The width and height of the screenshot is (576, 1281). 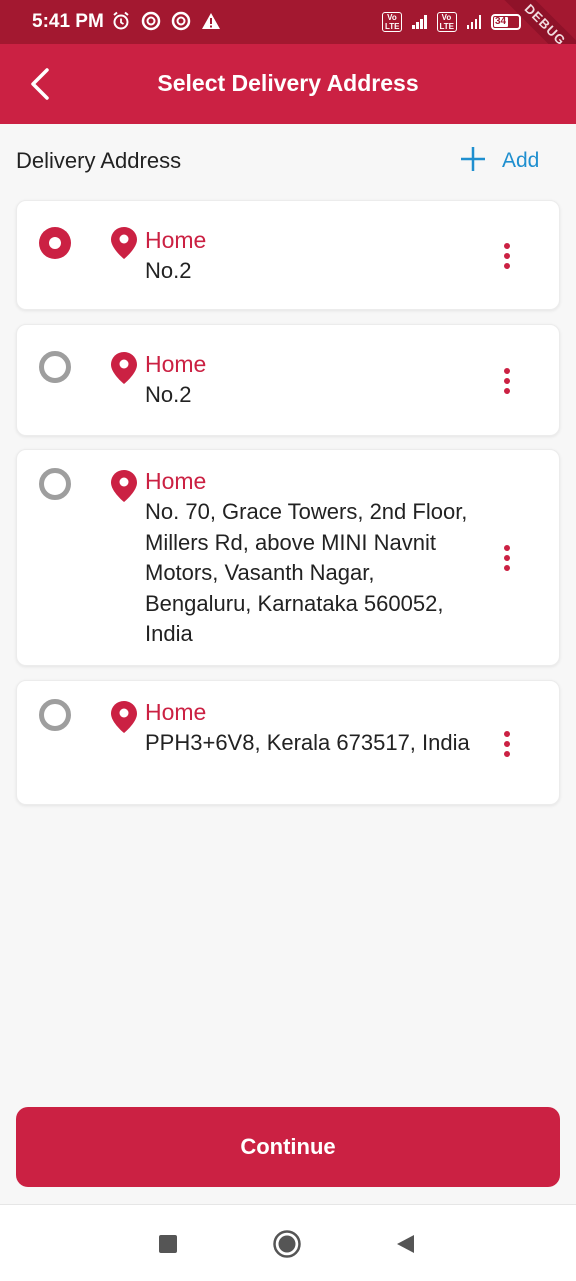 I want to click on app-bar: Select Delivery Address, so click(x=288, y=84).